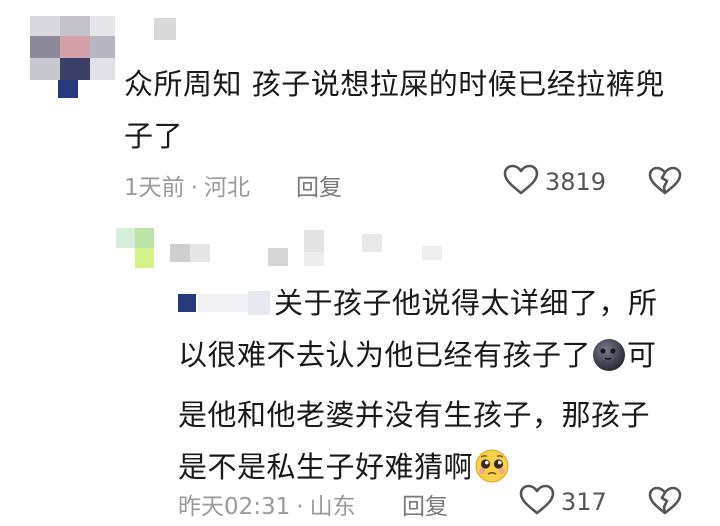 The image size is (720, 526). Describe the element at coordinates (394, 110) in the screenshot. I see `comment-text: 众所周知 孩子说想拉屎的时候已经拉裤兜子了` at that location.